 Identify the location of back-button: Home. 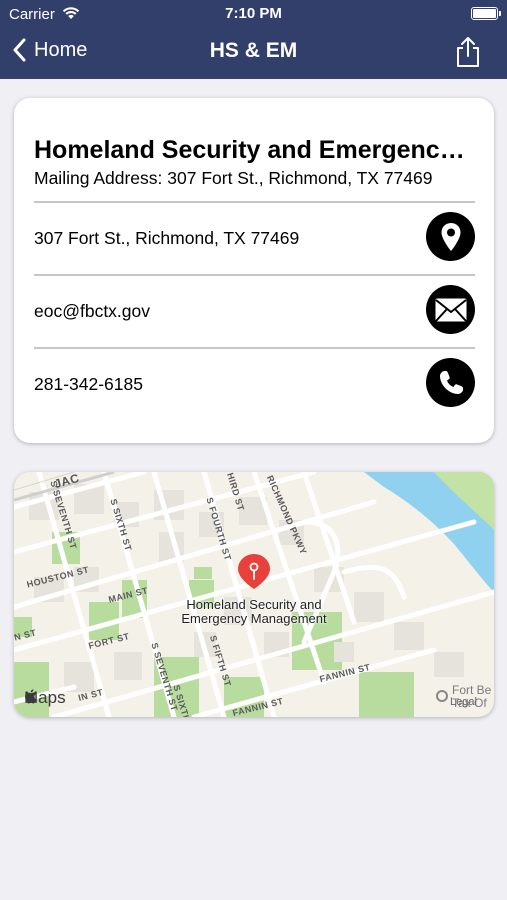
(49, 50).